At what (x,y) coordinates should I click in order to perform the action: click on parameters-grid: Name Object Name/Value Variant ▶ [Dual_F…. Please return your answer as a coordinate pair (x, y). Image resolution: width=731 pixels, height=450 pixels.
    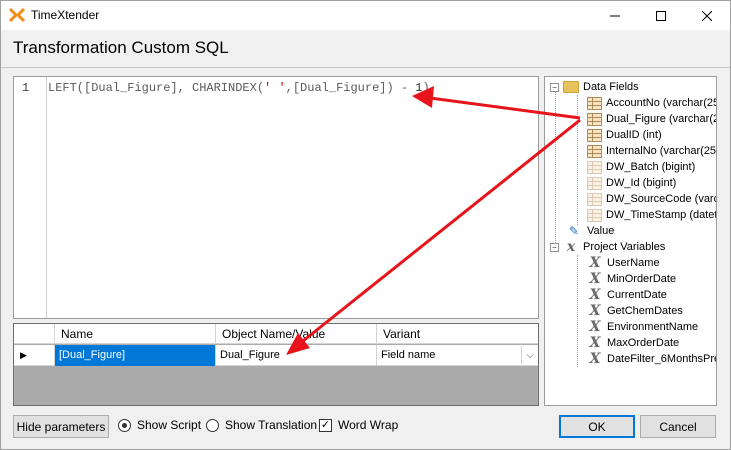
    Looking at the image, I should click on (276, 364).